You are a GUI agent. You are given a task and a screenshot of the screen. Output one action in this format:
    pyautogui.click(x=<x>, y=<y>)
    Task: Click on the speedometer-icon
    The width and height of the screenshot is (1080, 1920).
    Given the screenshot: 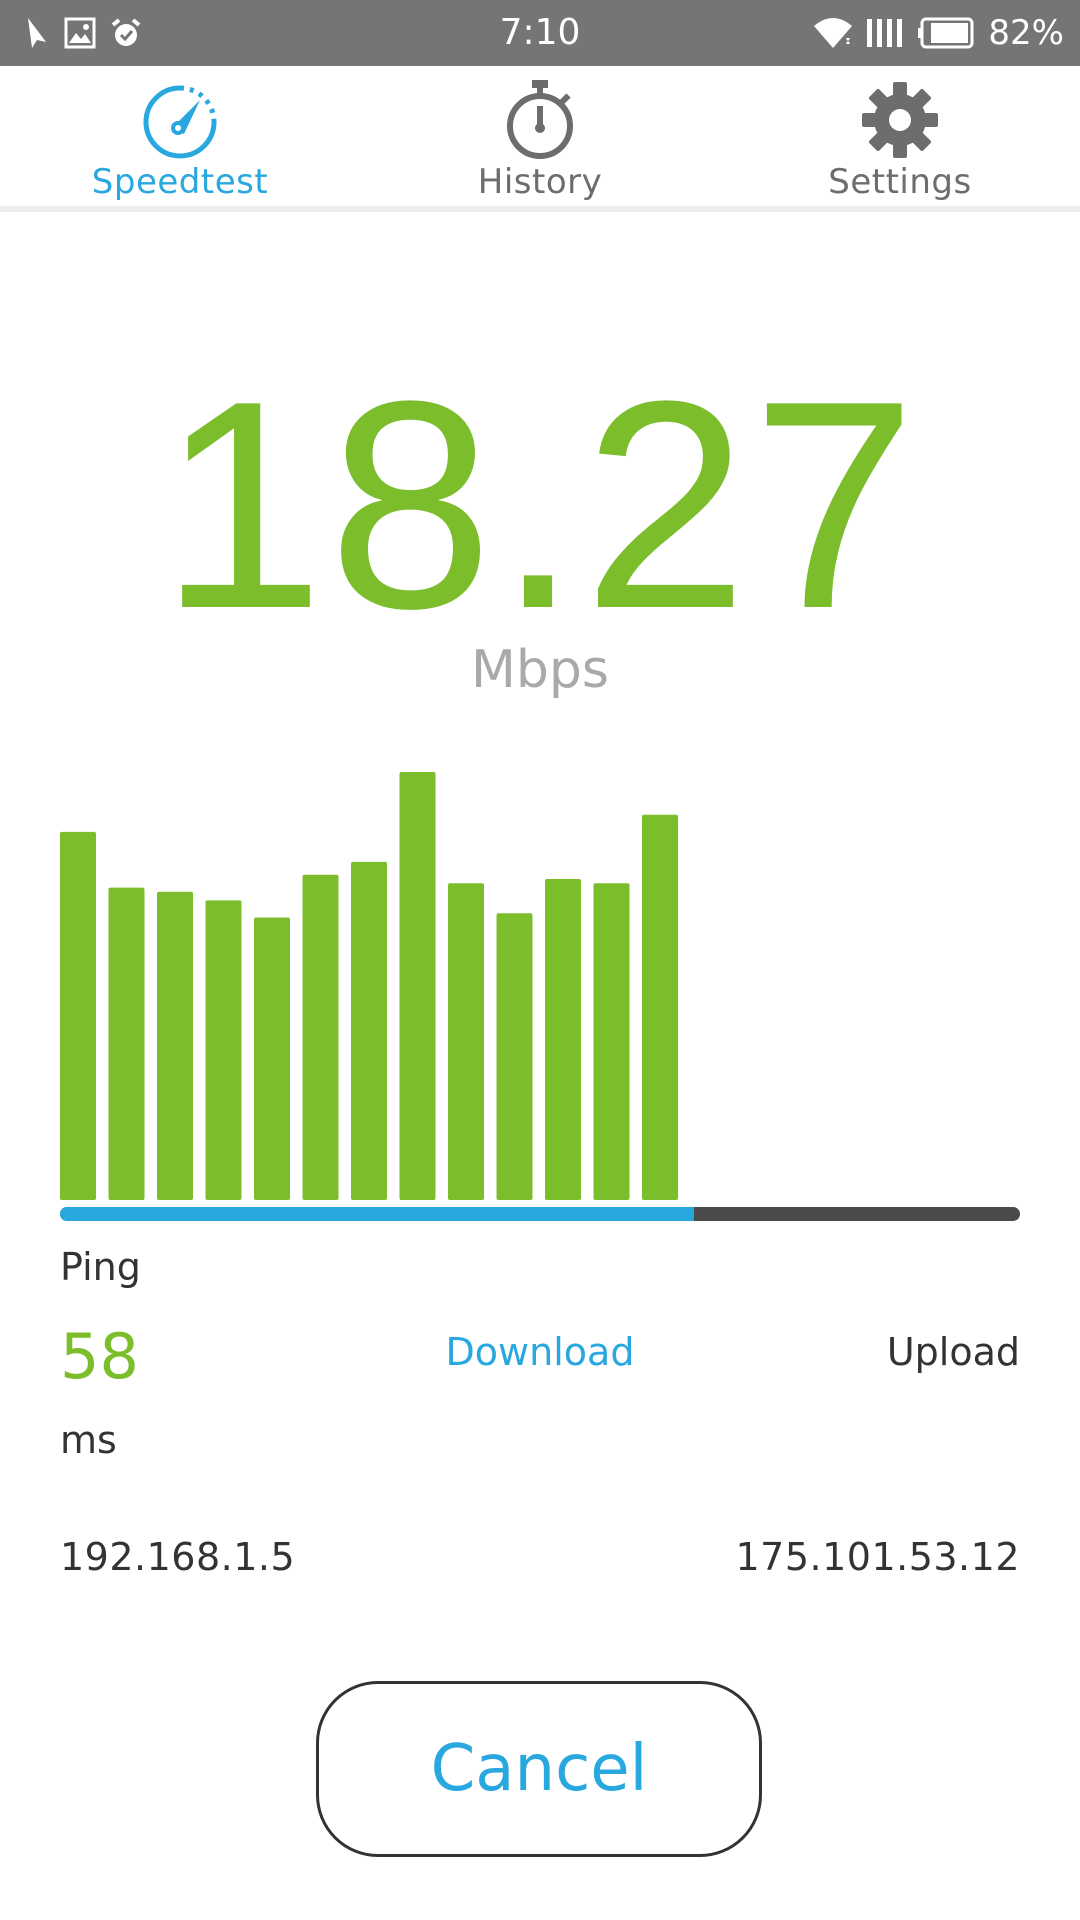 What is the action you would take?
    pyautogui.click(x=180, y=120)
    